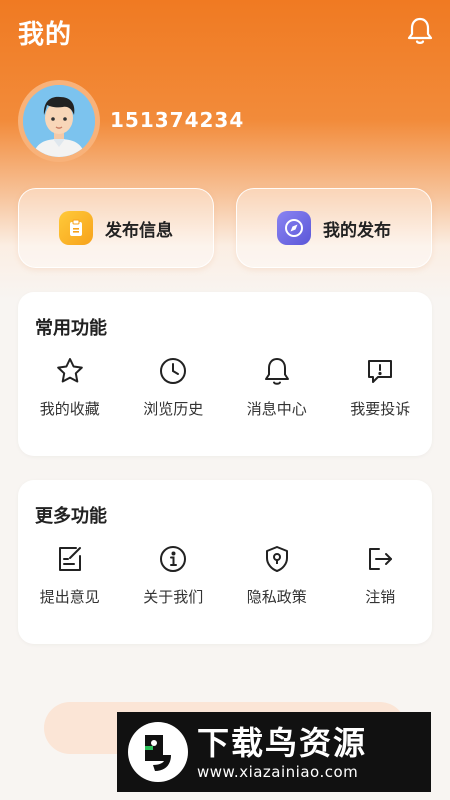 This screenshot has width=450, height=800. Describe the element at coordinates (381, 559) in the screenshot. I see `logout-icon` at that location.